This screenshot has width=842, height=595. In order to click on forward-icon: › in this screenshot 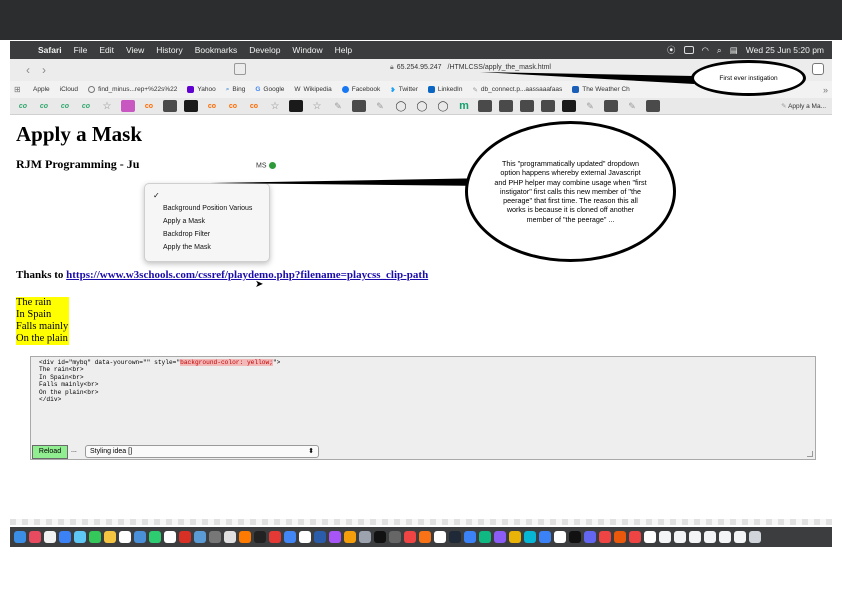, I will do `click(44, 70)`.